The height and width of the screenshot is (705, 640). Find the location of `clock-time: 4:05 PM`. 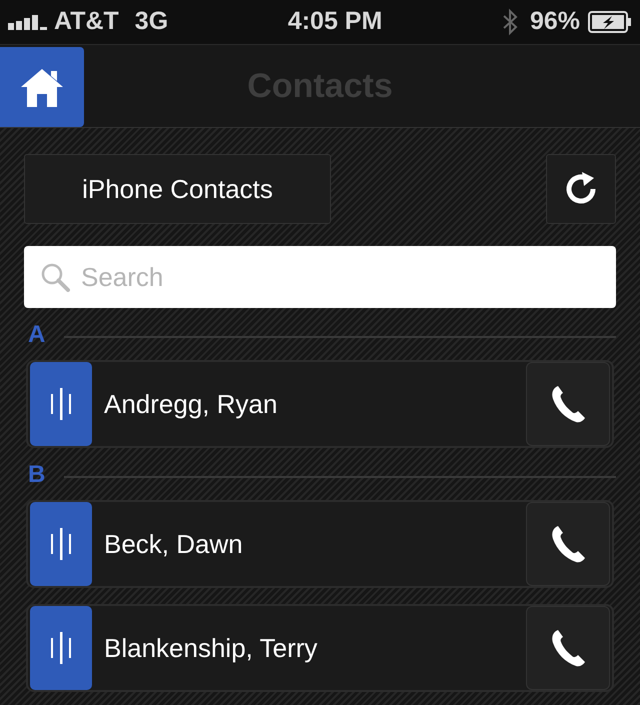

clock-time: 4:05 PM is located at coordinates (335, 22).